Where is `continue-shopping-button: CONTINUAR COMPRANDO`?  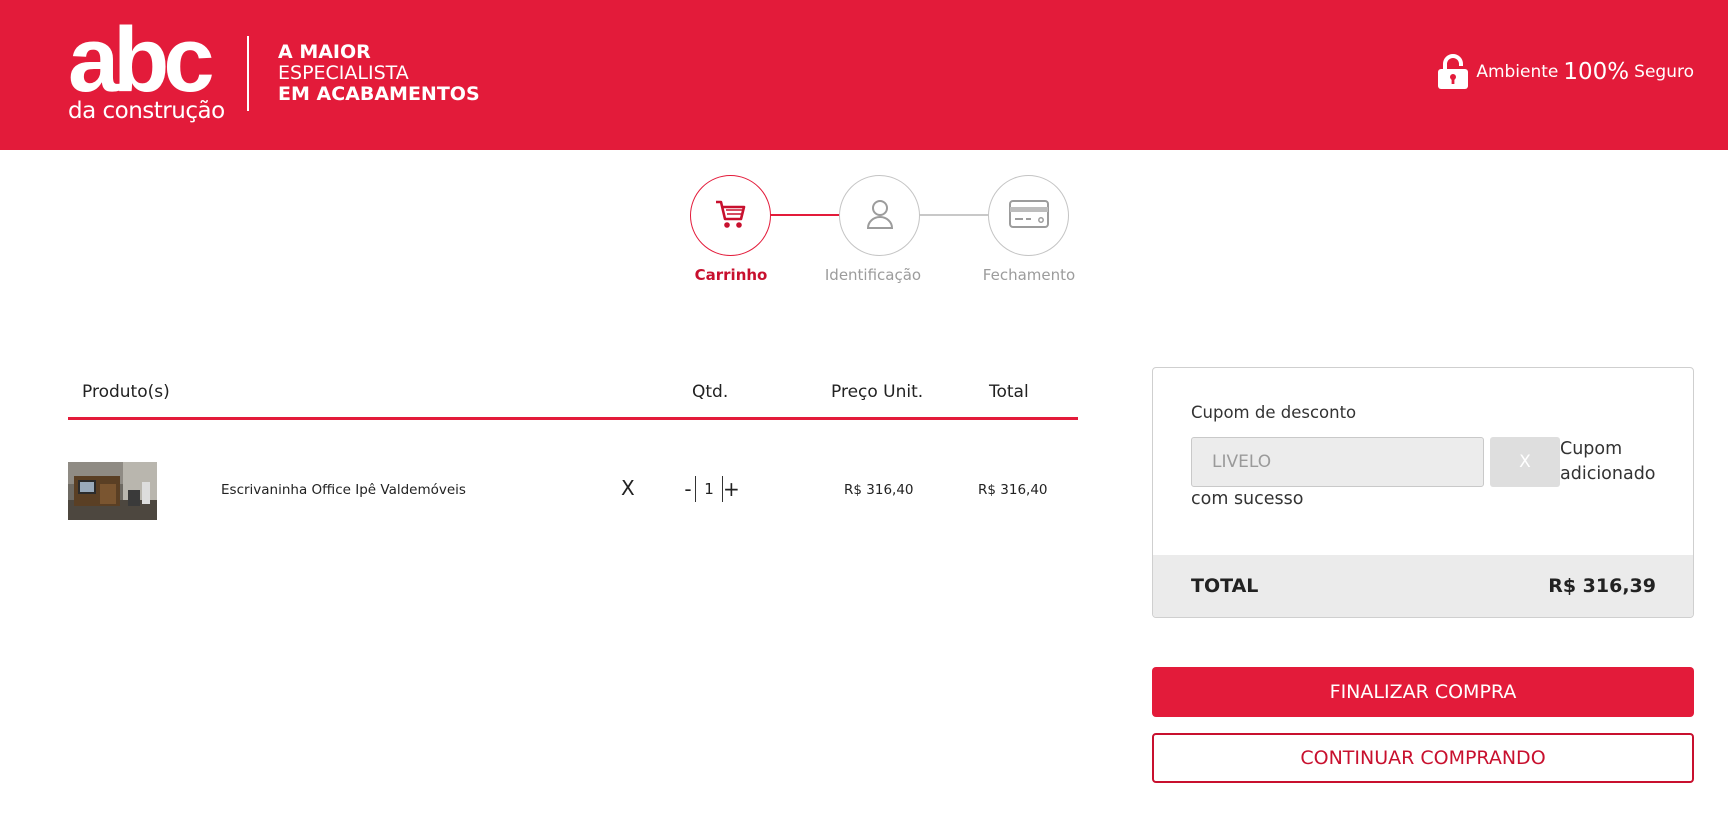 continue-shopping-button: CONTINUAR COMPRANDO is located at coordinates (1423, 758).